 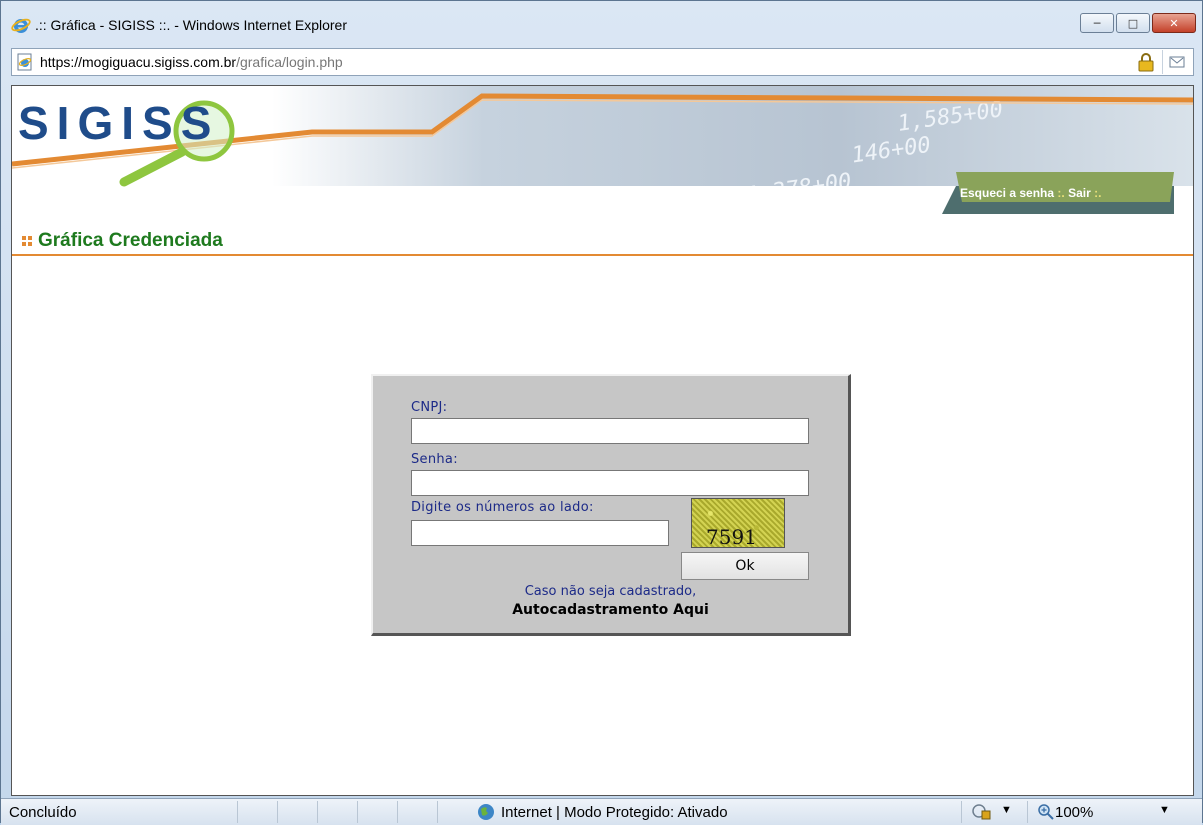 I want to click on feed-button, so click(x=1176, y=62).